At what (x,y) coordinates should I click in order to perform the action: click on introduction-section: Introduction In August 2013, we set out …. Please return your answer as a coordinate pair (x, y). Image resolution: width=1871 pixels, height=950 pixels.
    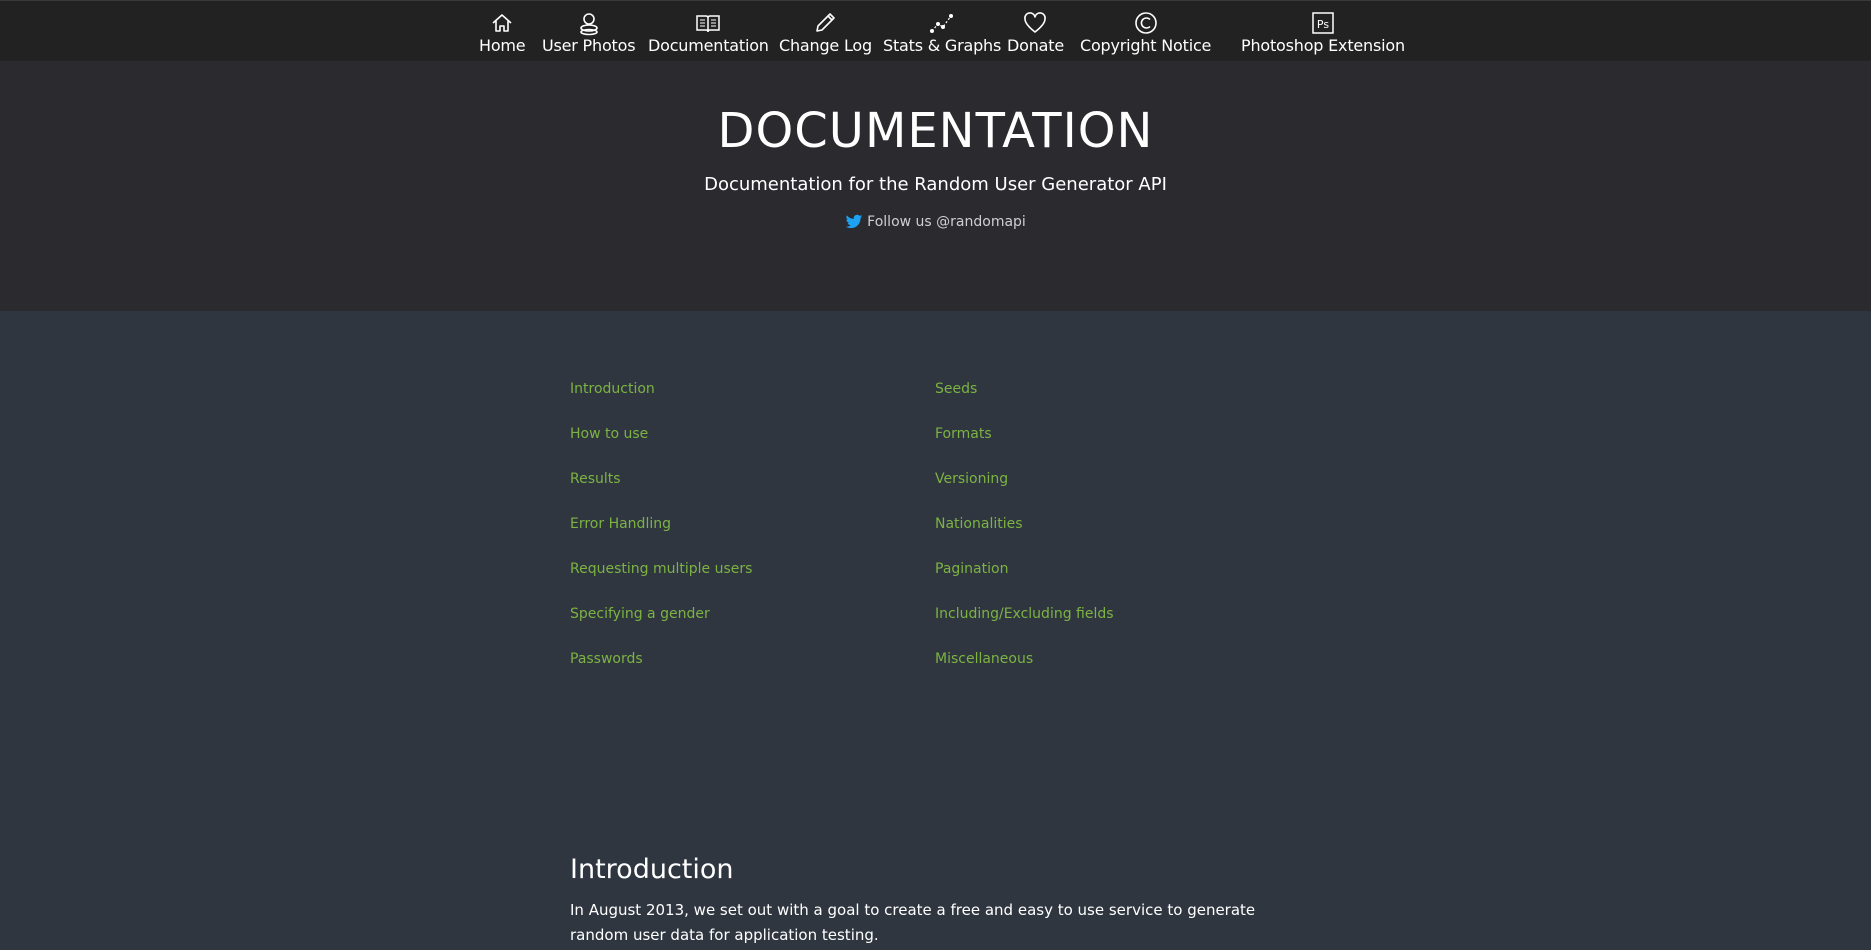
    Looking at the image, I should click on (940, 900).